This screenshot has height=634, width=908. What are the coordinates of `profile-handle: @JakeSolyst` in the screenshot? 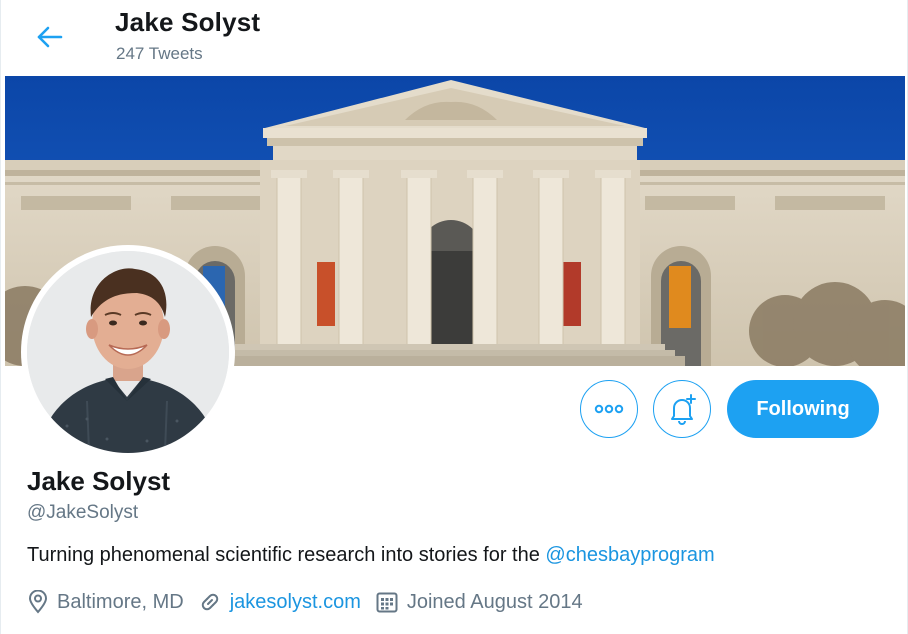 It's located at (83, 512).